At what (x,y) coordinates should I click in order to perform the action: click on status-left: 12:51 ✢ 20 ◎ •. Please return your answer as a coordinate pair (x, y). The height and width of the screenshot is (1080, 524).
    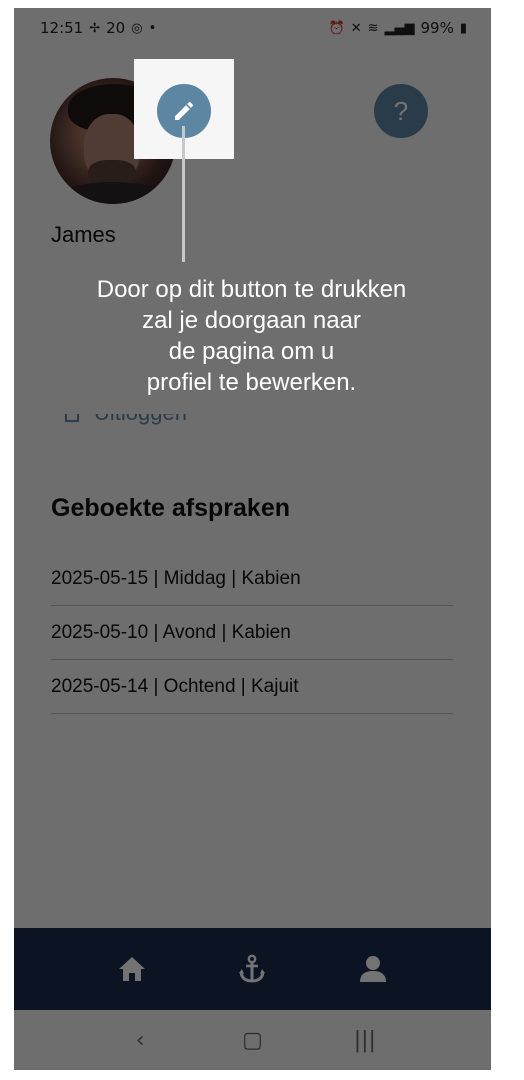
    Looking at the image, I should click on (98, 28).